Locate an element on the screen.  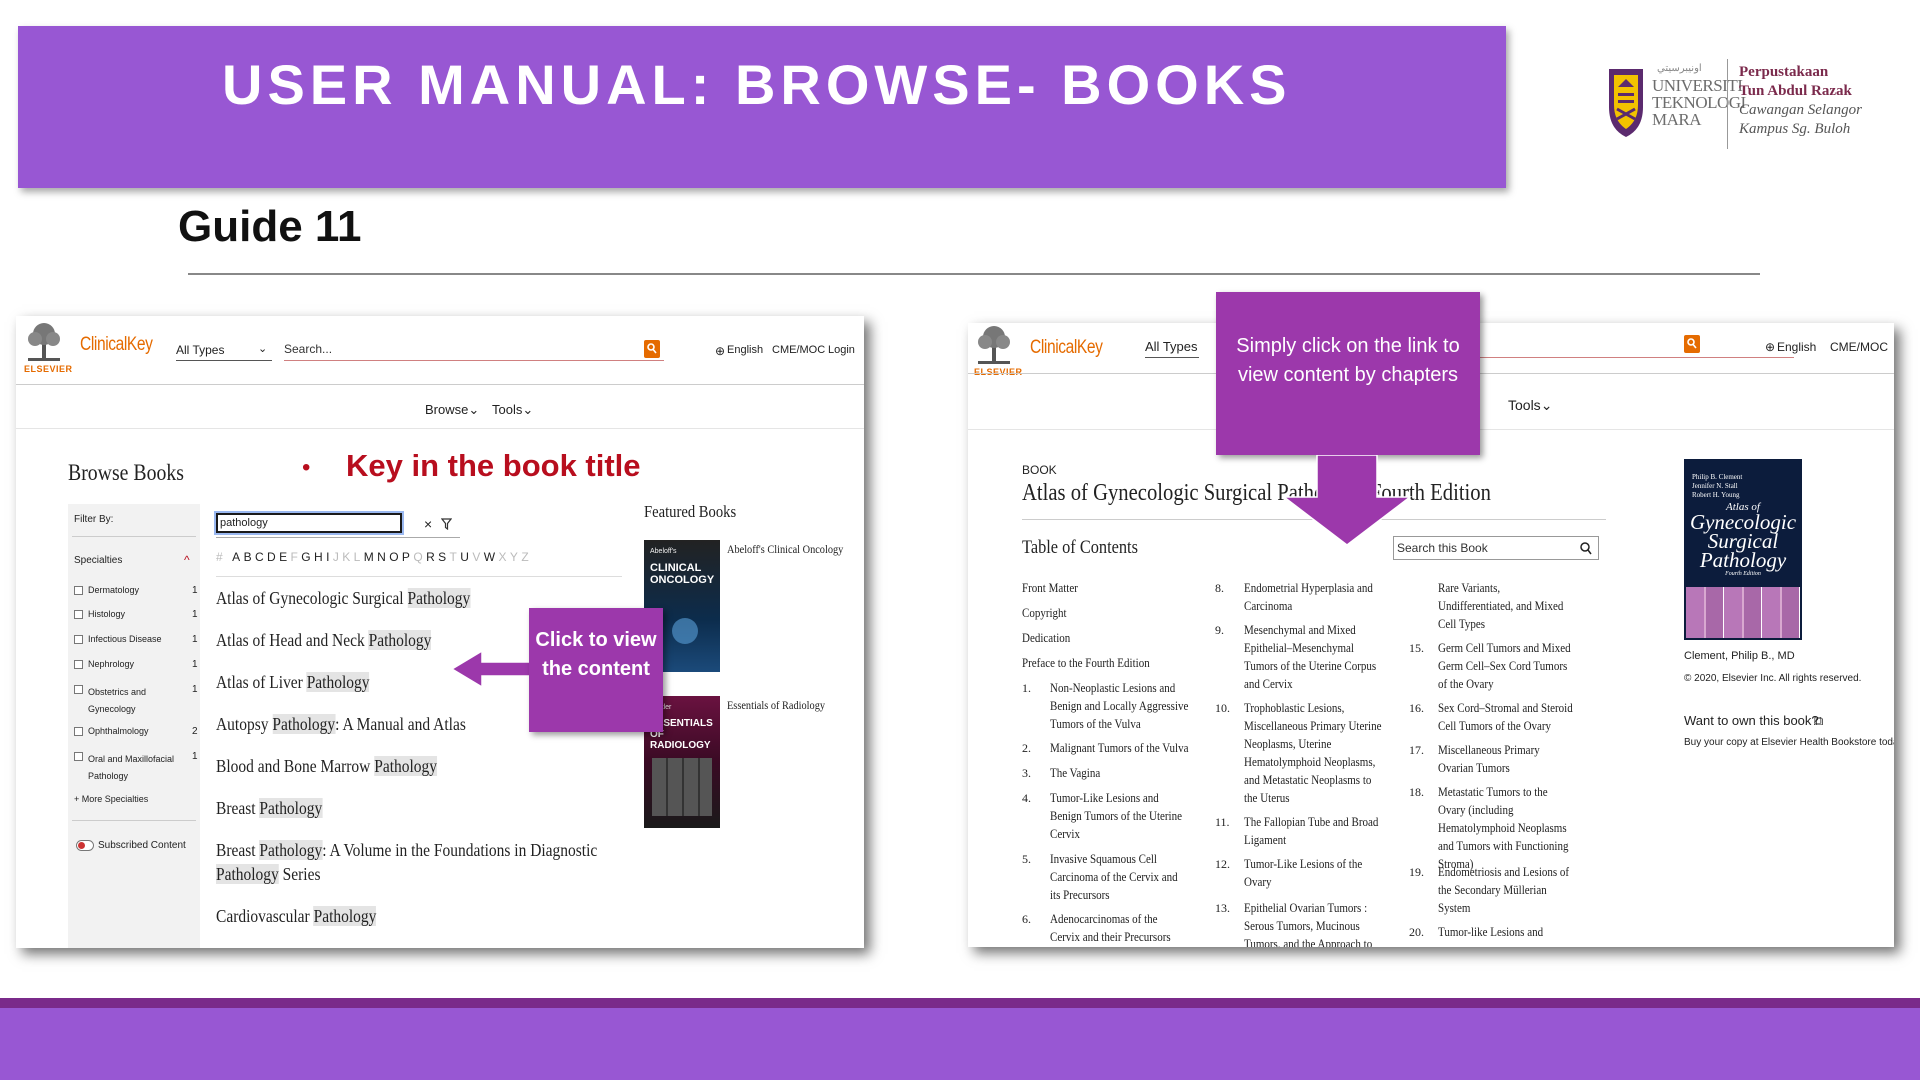
book-link: Cardiovascular Pathology is located at coordinates (296, 916).